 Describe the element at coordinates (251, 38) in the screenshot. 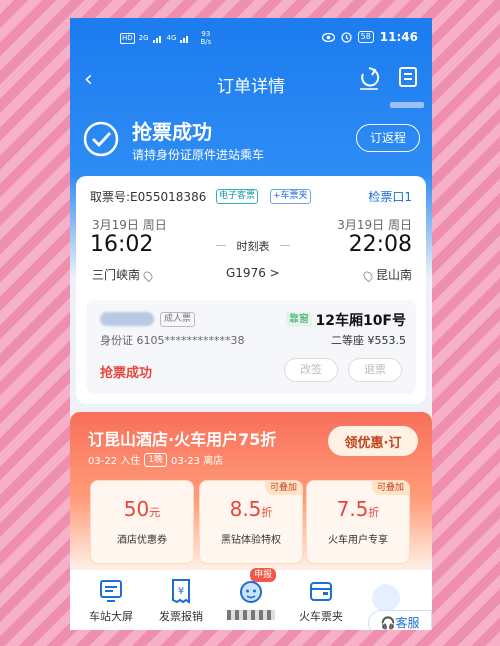

I see `status-bar: HD 2G 4G 93 B/s 58 11:46` at that location.